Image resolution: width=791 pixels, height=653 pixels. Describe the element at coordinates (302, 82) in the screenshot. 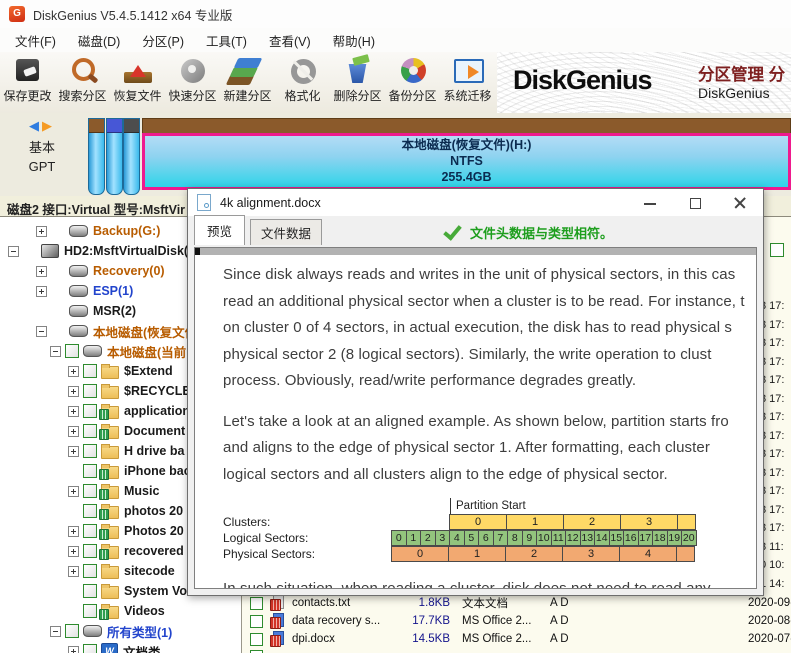

I see `toolbar-button: 格式化` at that location.